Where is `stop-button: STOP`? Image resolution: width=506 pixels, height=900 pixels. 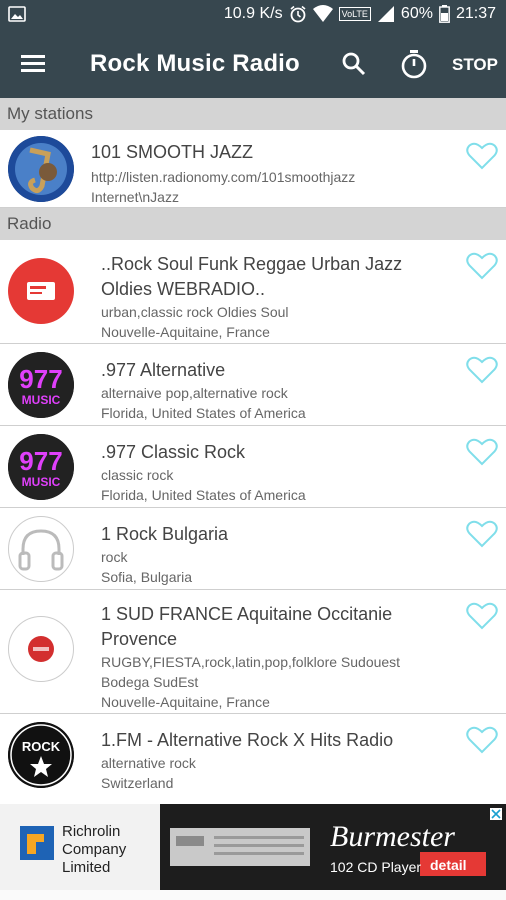
stop-button: STOP is located at coordinates (475, 65).